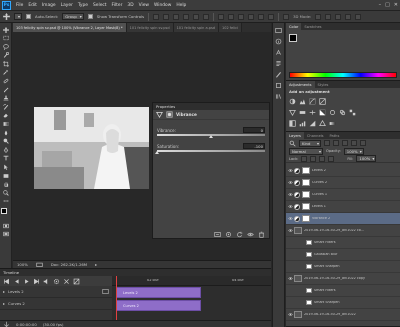  I want to click on color-swatches, so click(5, 213).